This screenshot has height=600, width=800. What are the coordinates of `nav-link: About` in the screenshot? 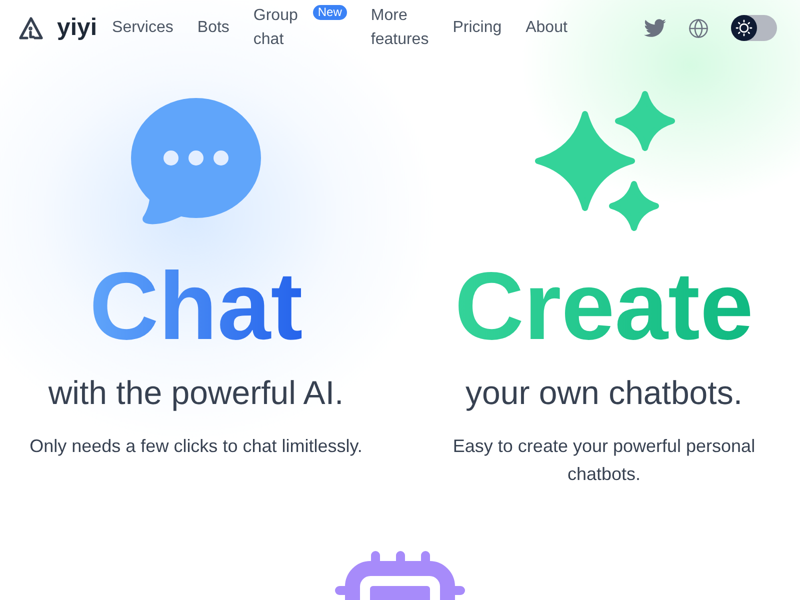 It's located at (547, 28).